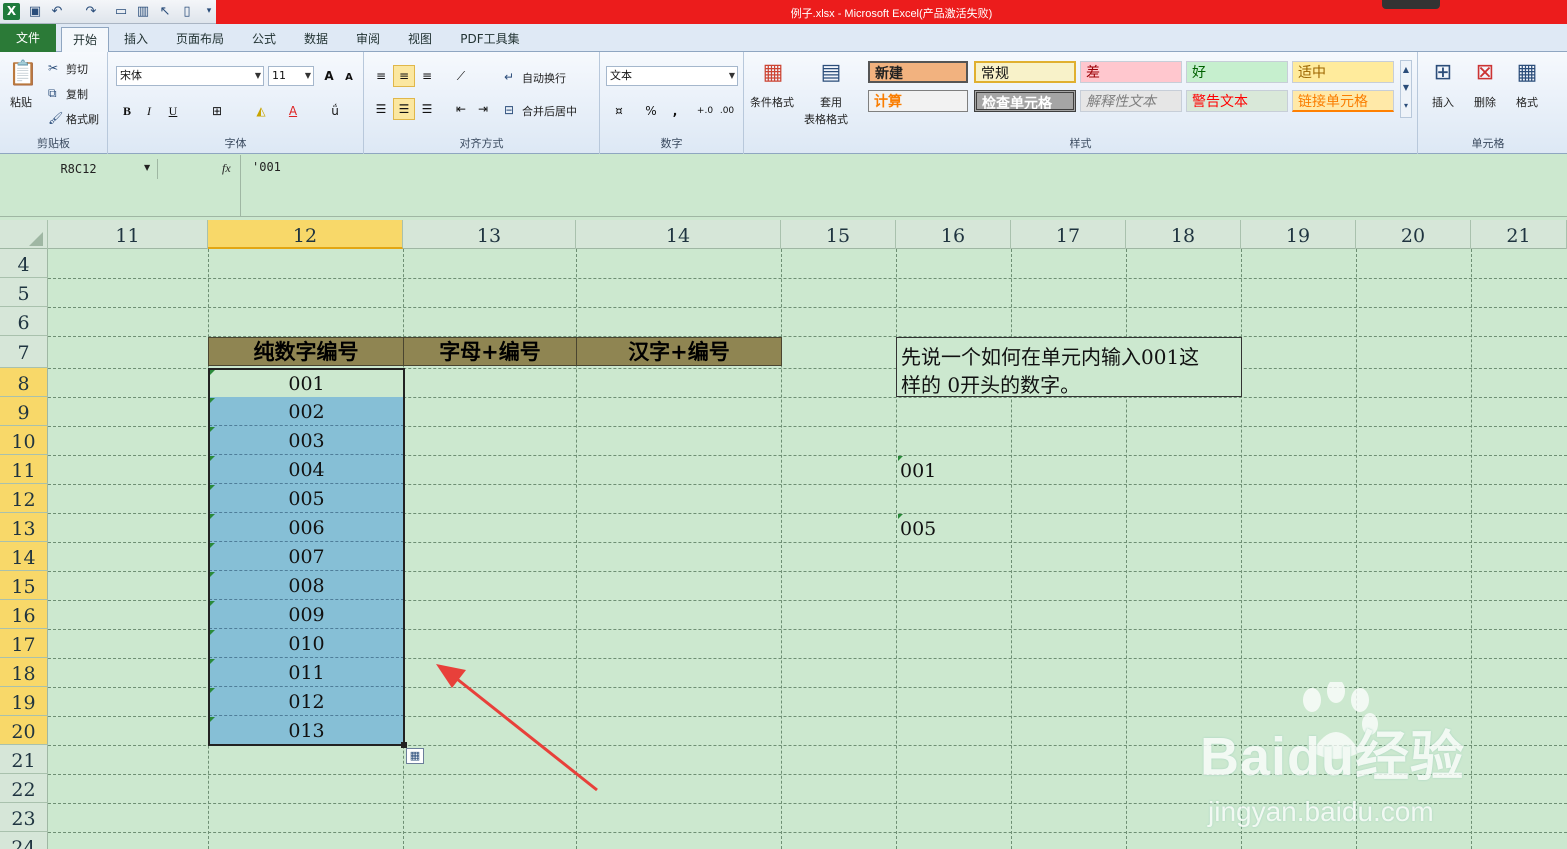 This screenshot has height=849, width=1567. I want to click on row-header-selected: 16, so click(24, 614).